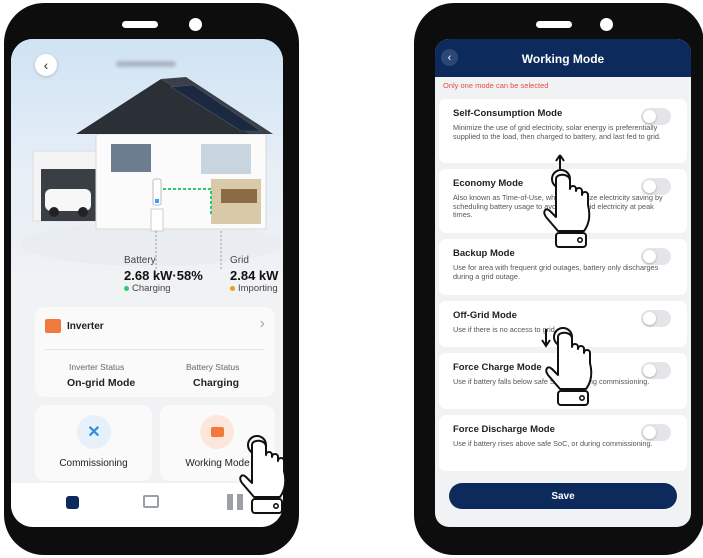 This screenshot has height=558, width=703. What do you see at coordinates (239, 260) in the screenshot?
I see `grid-label: Grid` at bounding box center [239, 260].